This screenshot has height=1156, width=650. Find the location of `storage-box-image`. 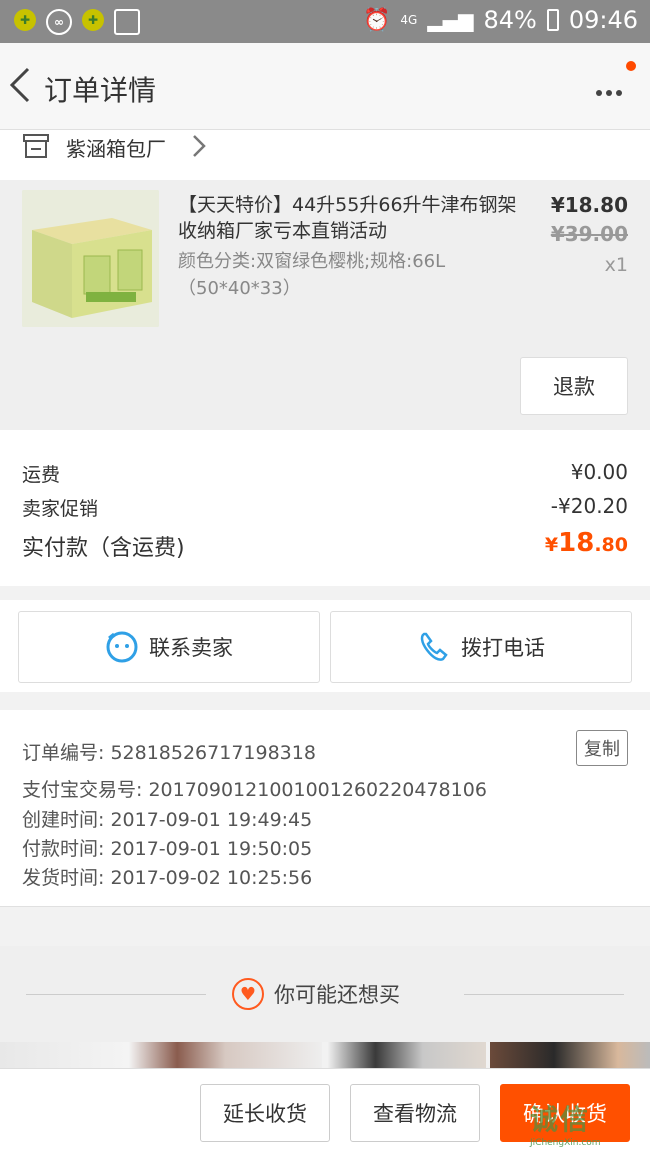

storage-box-image is located at coordinates (90, 258).